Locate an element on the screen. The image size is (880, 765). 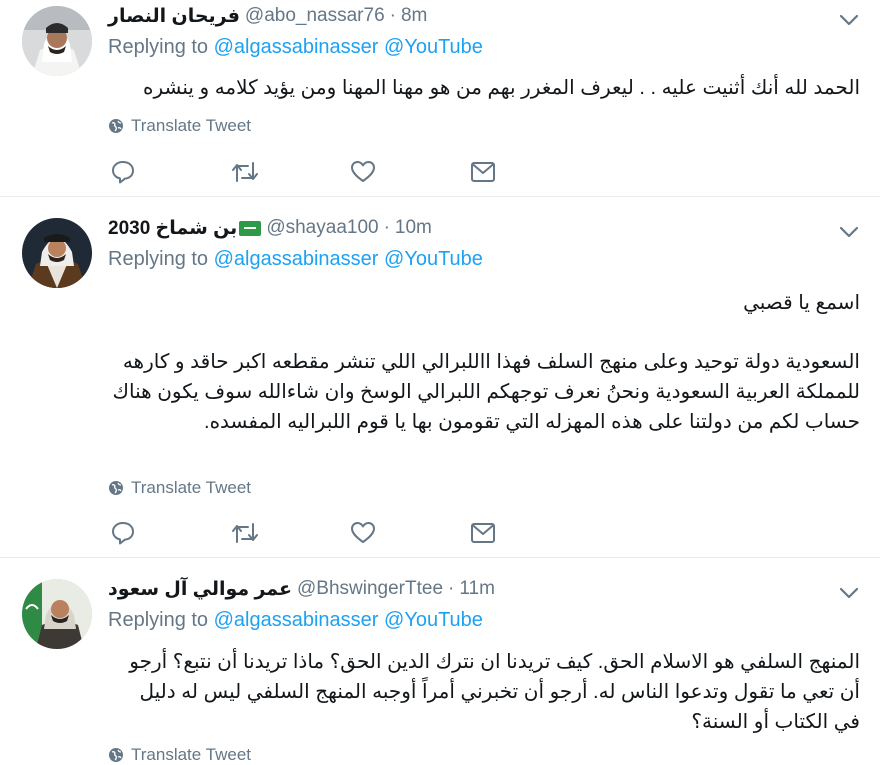
tweet-header: فريحان النصار @abo_nassar76 · 8m is located at coordinates (267, 16).